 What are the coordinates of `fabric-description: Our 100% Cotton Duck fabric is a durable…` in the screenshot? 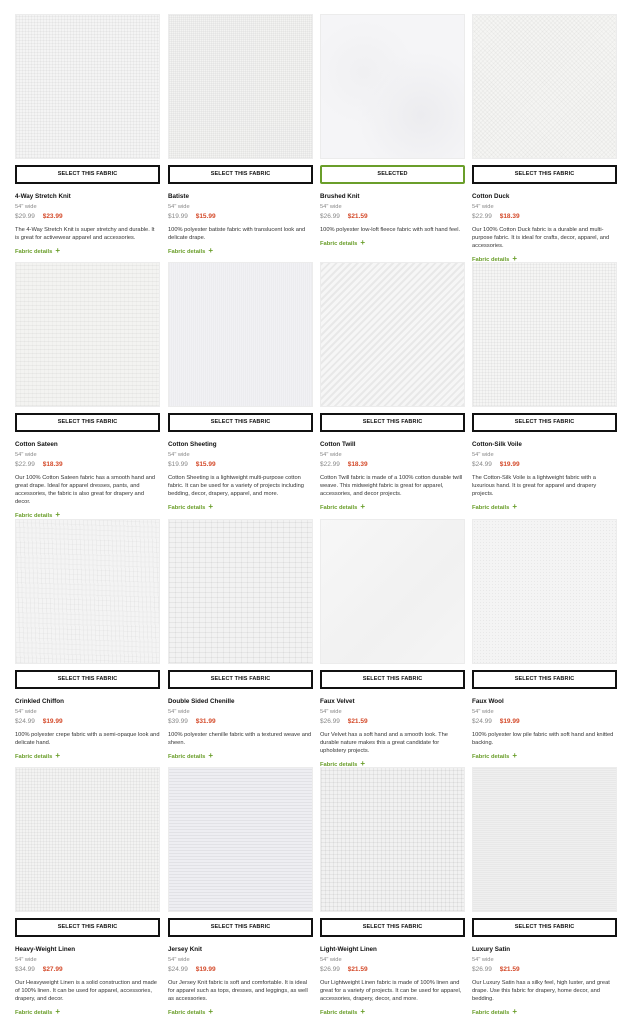 It's located at (541, 238).